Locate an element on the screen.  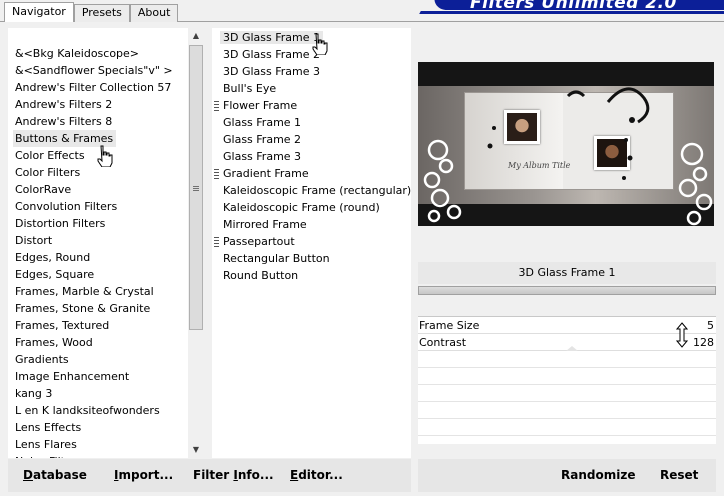
logo-text: Filters Unlimited 2.0 is located at coordinates (573, 6).